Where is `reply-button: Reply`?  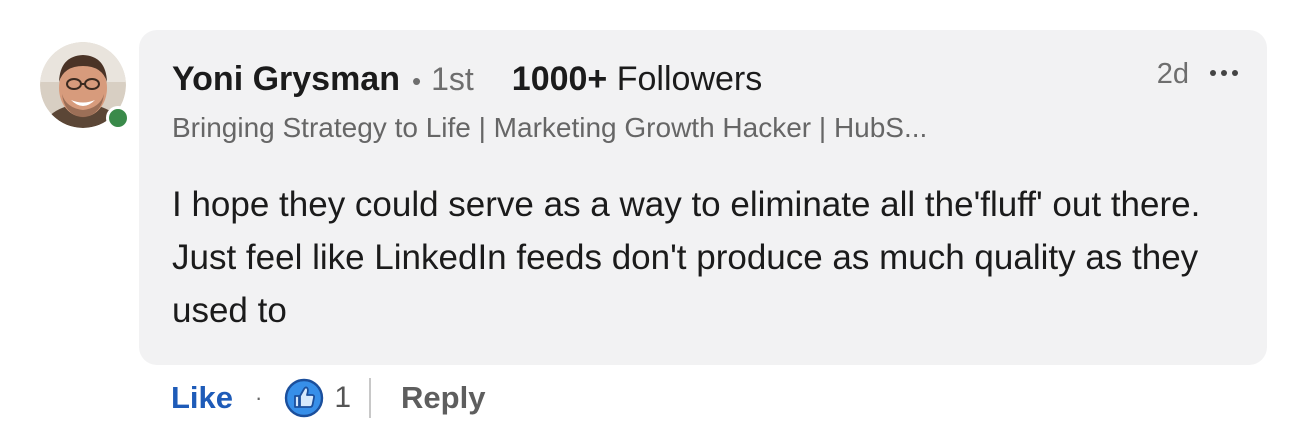
reply-button: Reply is located at coordinates (443, 398).